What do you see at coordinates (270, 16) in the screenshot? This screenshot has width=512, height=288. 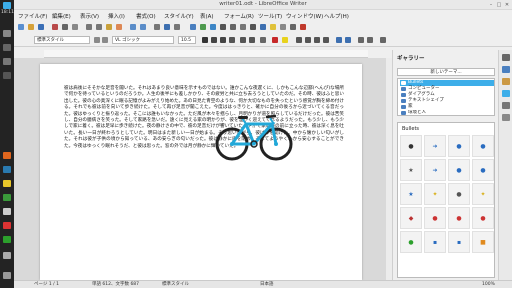 I see `menu-tools: ツール(T)` at bounding box center [270, 16].